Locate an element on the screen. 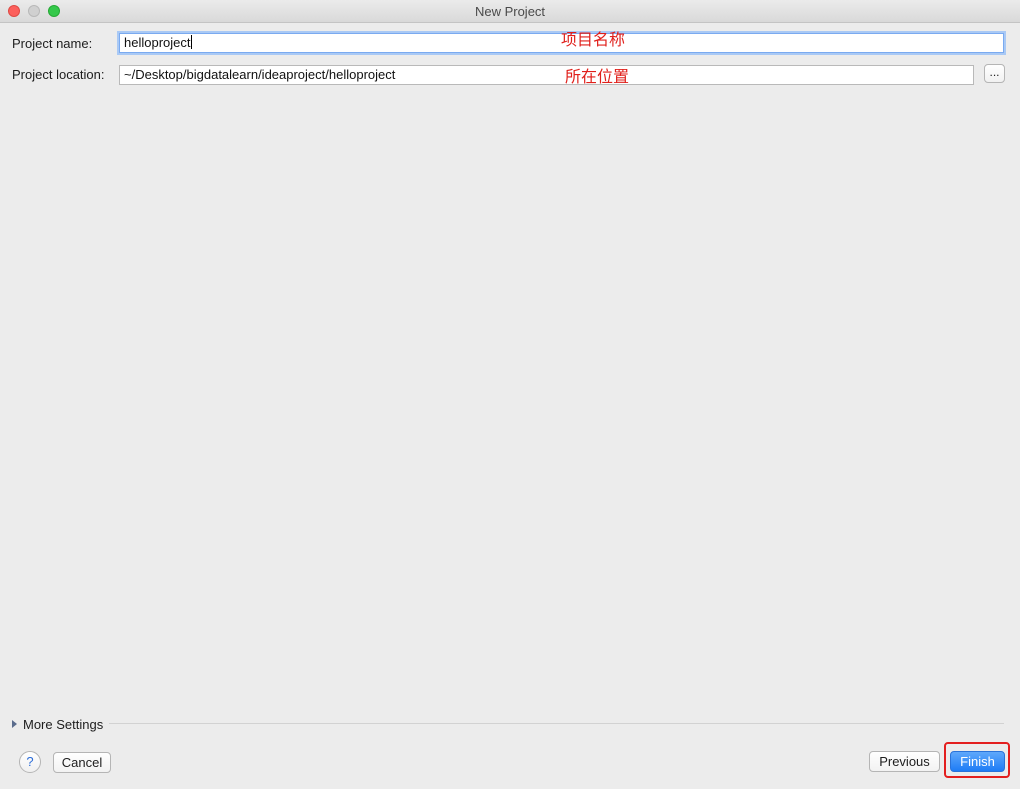 The width and height of the screenshot is (1020, 789). window-titlebar: New Project is located at coordinates (510, 11).